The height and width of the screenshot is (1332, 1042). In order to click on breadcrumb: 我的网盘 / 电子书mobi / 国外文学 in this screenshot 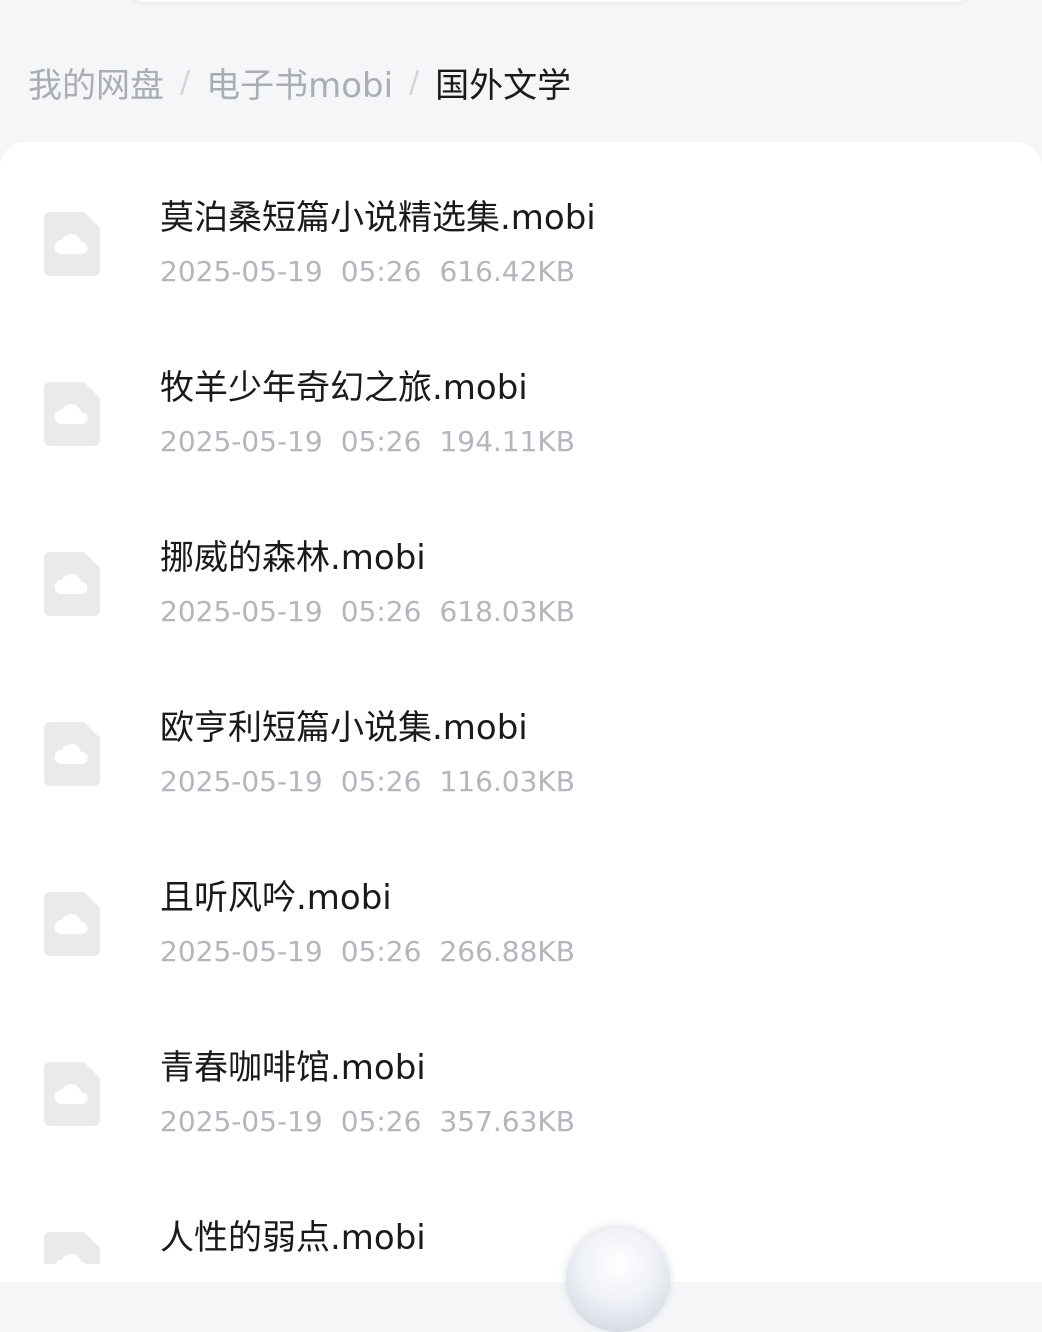, I will do `click(299, 82)`.